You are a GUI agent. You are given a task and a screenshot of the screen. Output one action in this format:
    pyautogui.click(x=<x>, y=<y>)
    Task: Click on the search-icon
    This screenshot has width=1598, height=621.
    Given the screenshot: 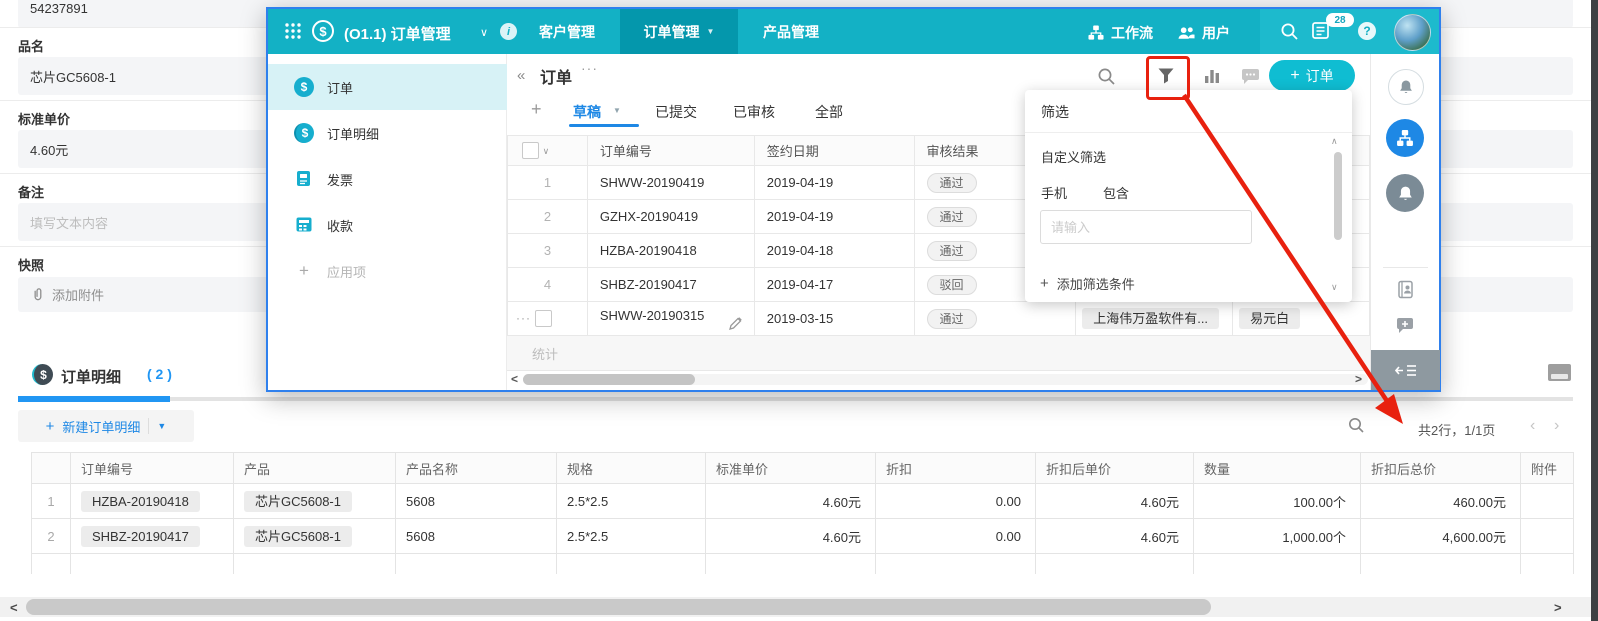 What is the action you would take?
    pyautogui.click(x=1106, y=76)
    